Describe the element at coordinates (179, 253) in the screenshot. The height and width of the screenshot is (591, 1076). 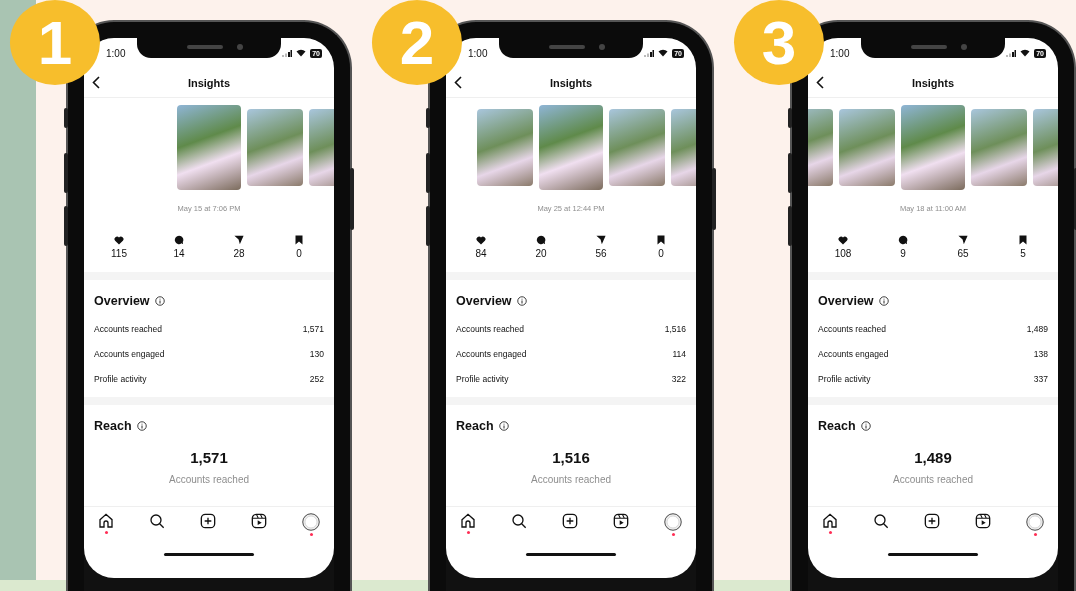
I see `stat-count: 14` at that location.